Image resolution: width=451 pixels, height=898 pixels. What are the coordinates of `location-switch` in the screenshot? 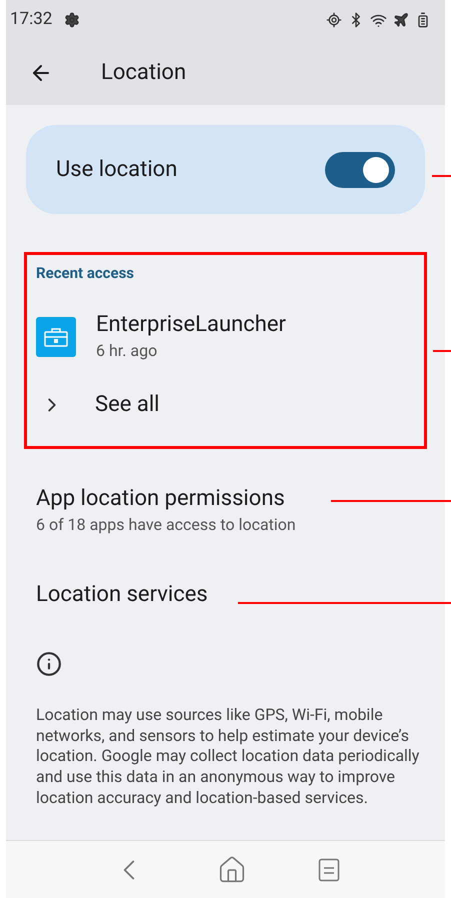 It's located at (360, 170).